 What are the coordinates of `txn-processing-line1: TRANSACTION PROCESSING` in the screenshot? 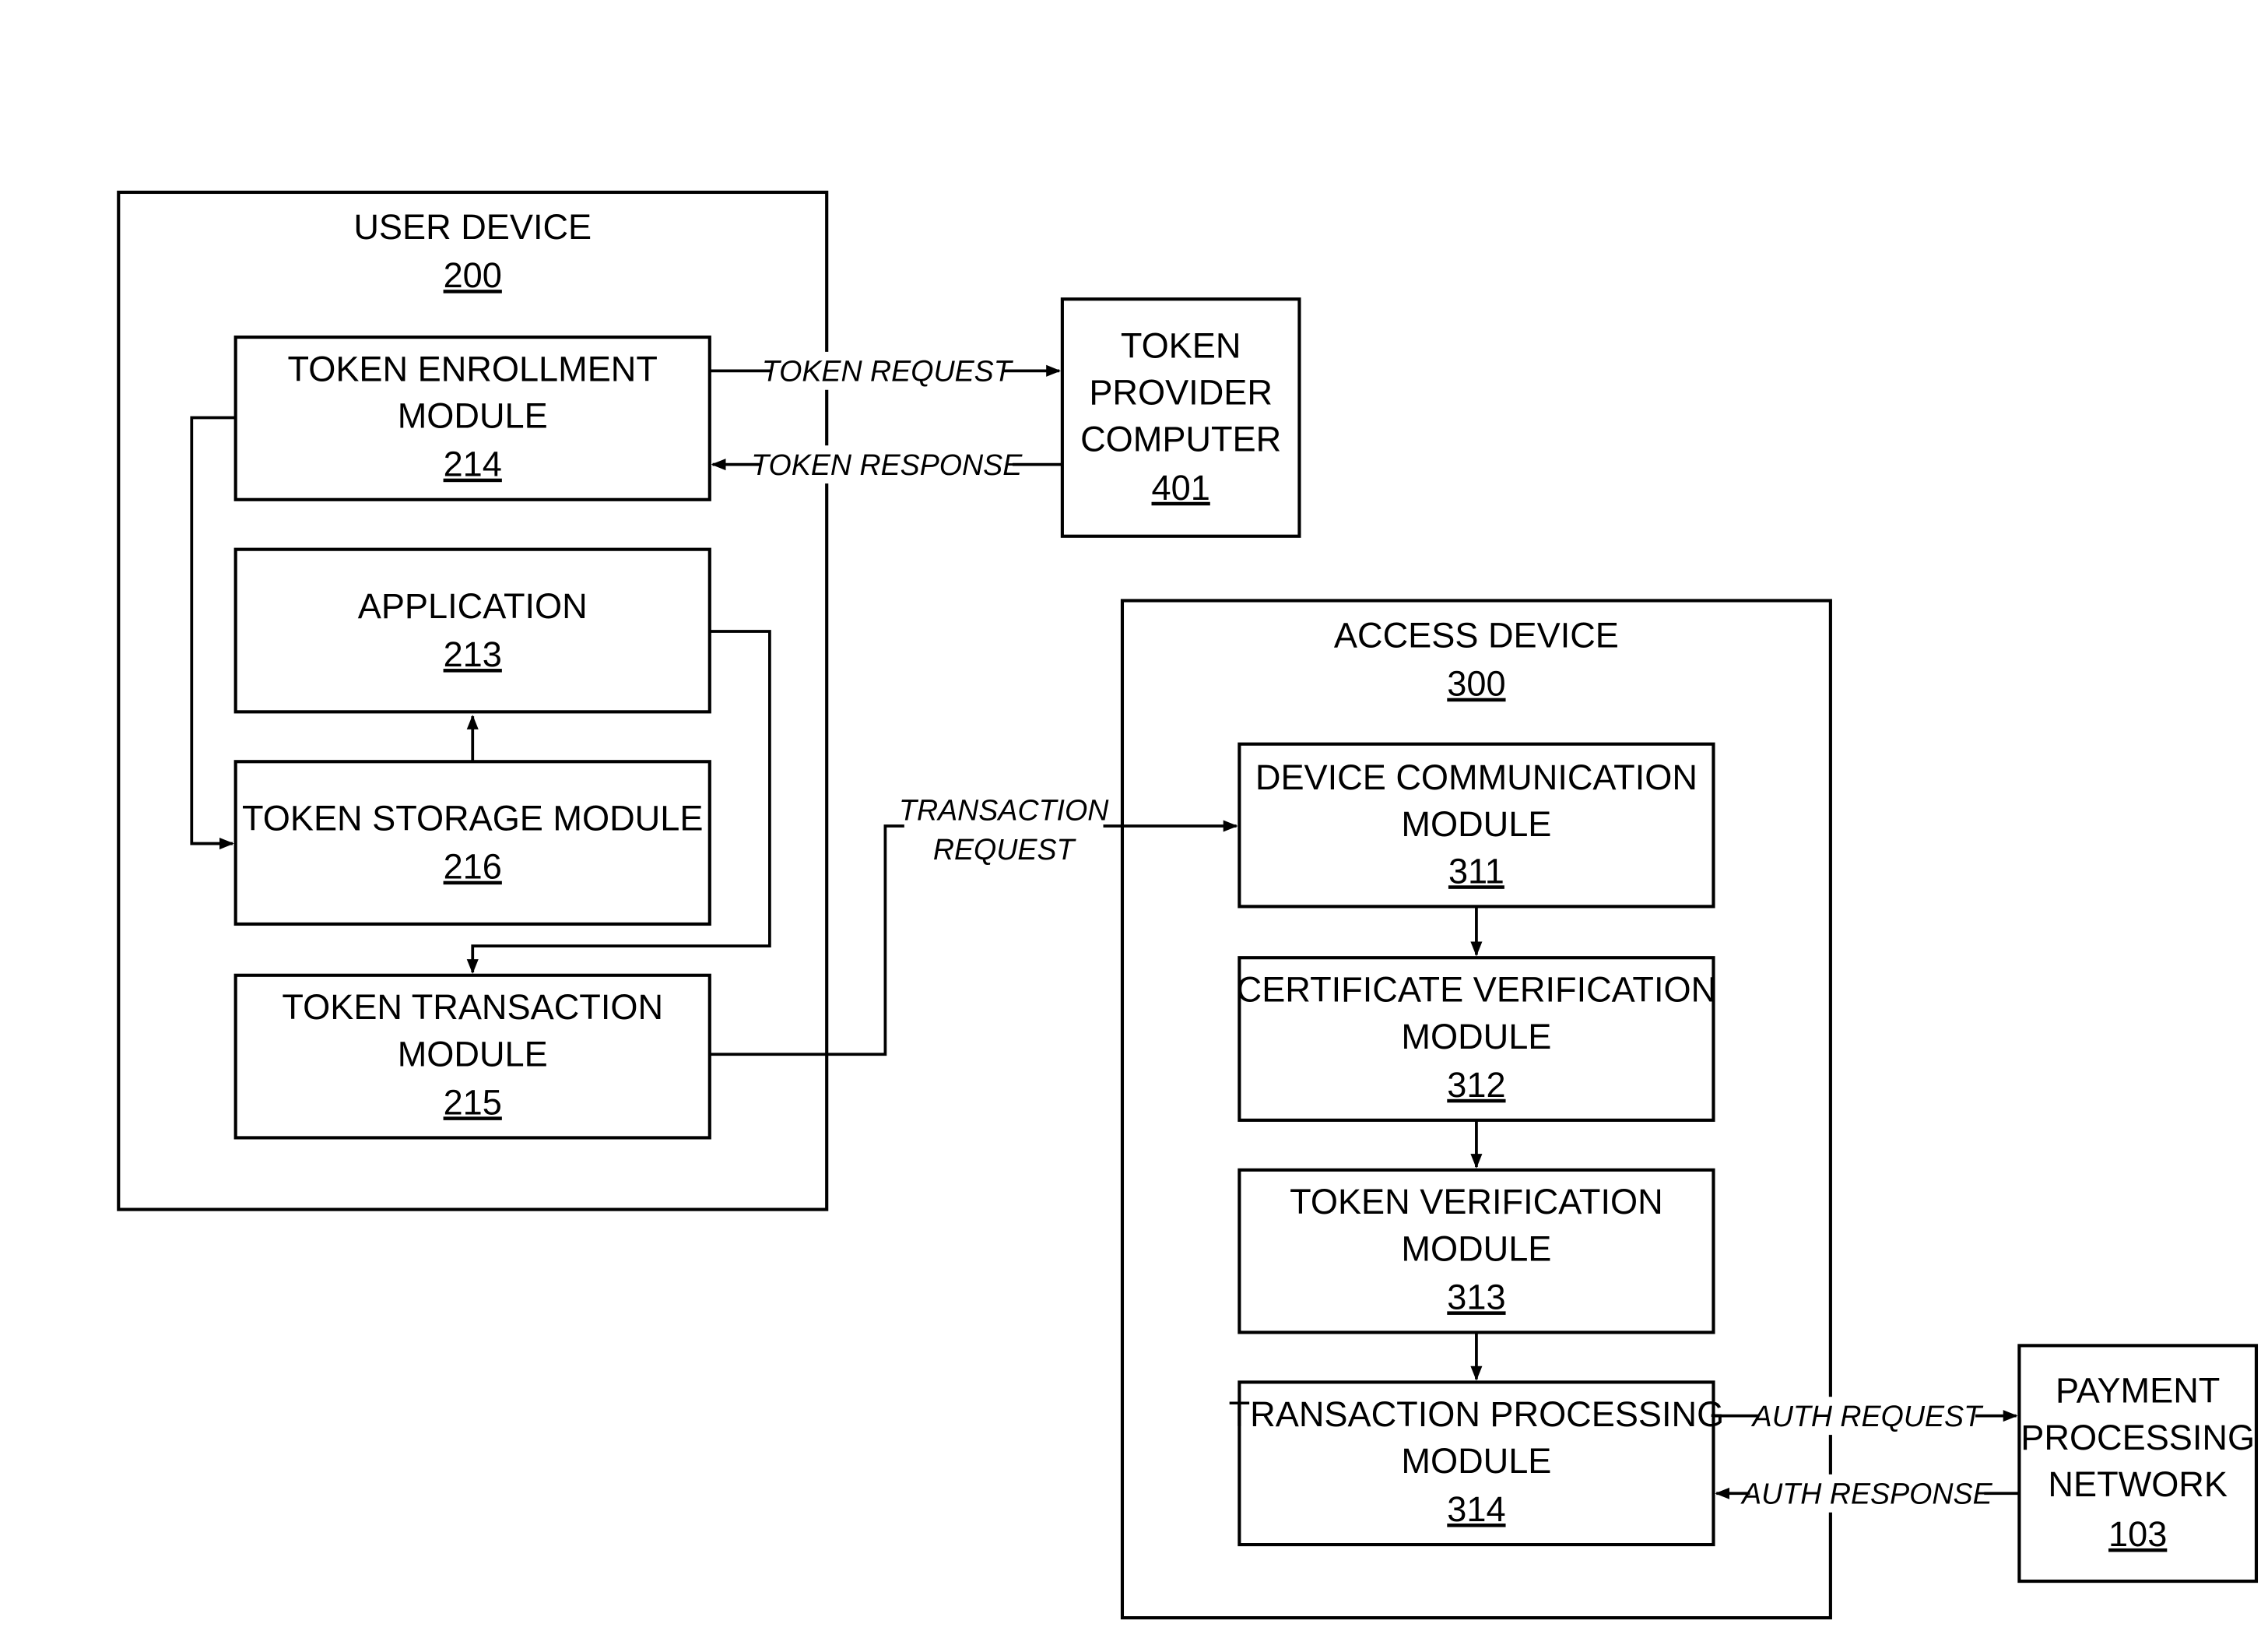 It's located at (1477, 1414).